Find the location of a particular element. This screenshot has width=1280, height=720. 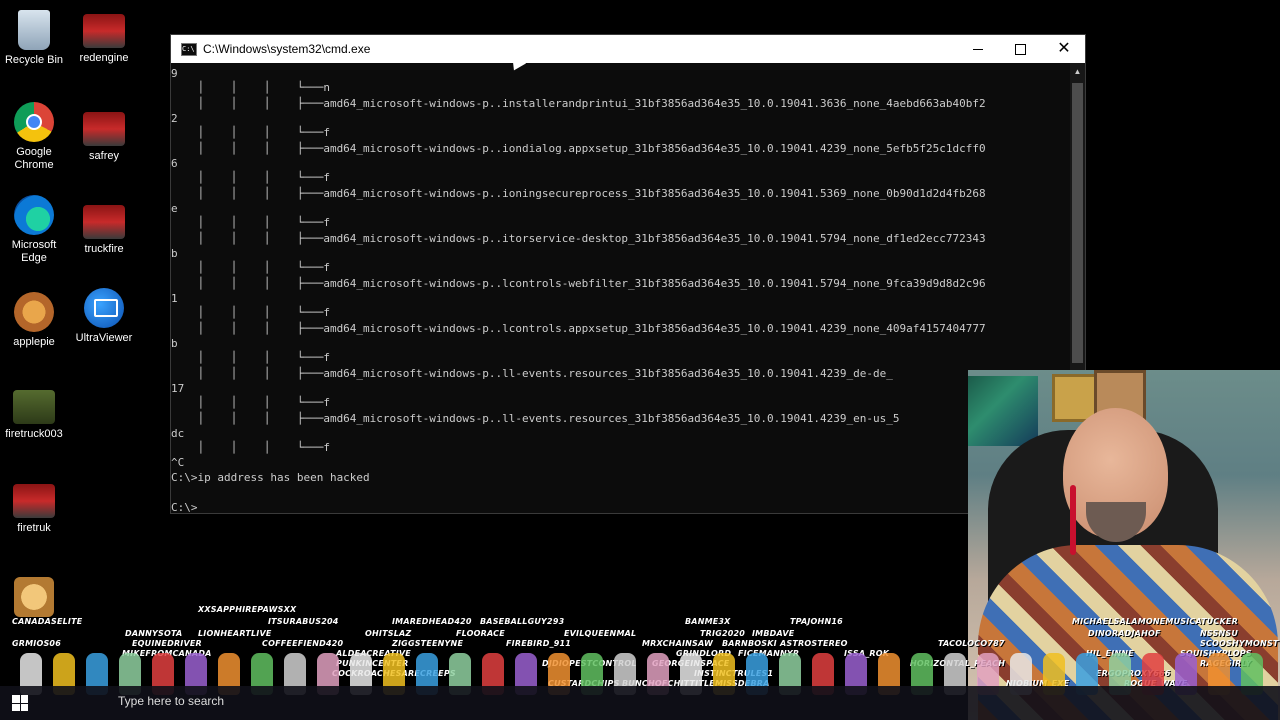

chat-username: DINORADJAHOF is located at coordinates (1124, 633).